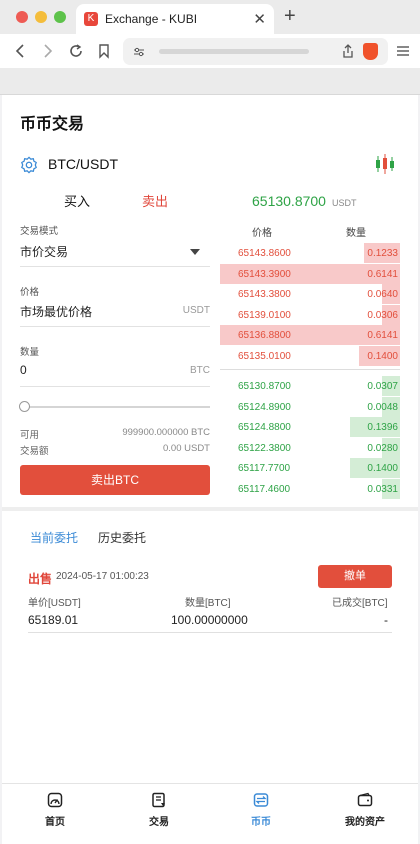 The height and width of the screenshot is (844, 420). I want to click on ask-row: 65136.8800 0.6141, so click(310, 335).